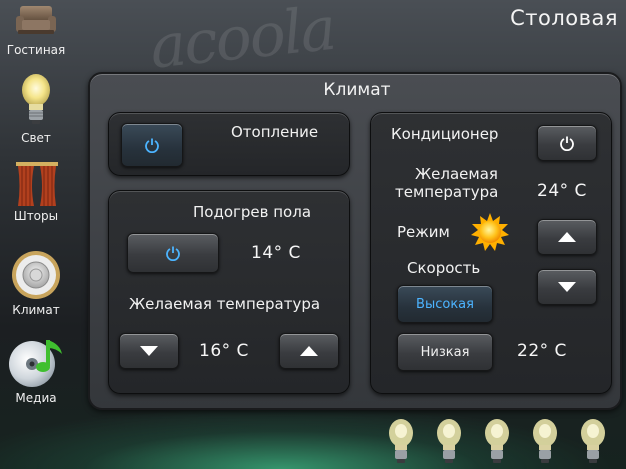 The width and height of the screenshot is (626, 469). I want to click on floor-heating-title: Подогрев пола, so click(252, 212).